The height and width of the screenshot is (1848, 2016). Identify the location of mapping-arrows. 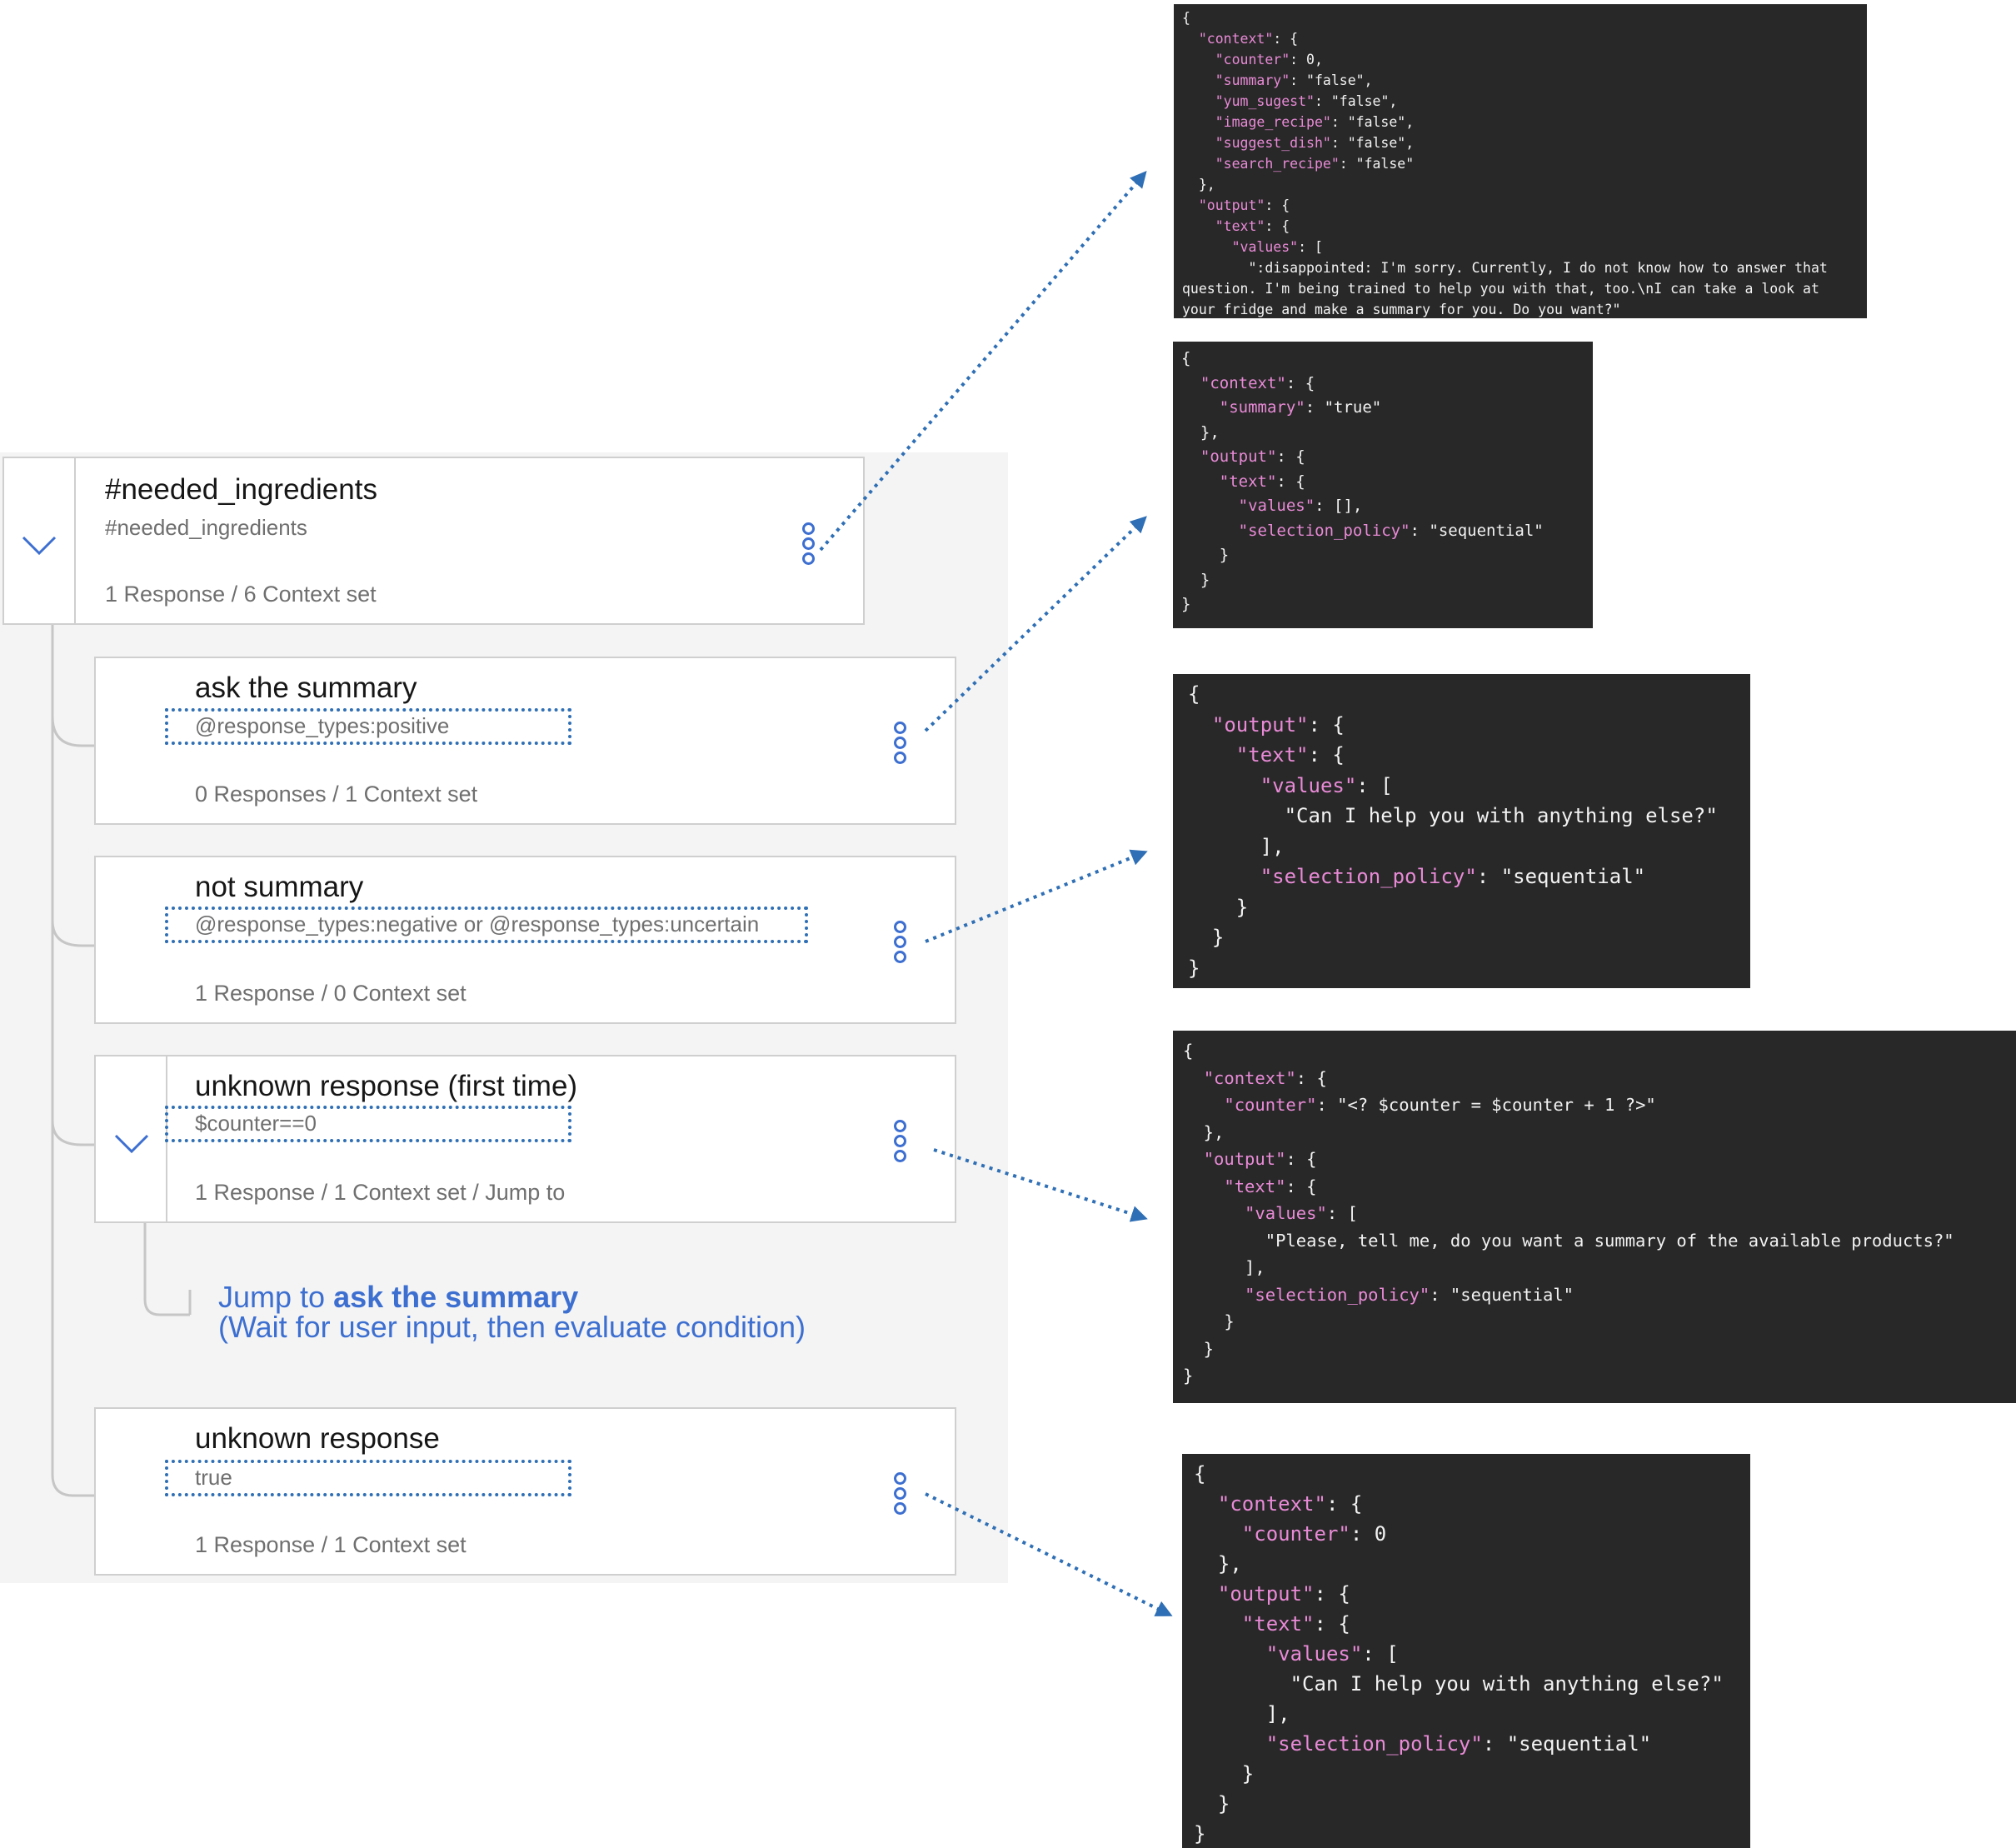
(996, 893).